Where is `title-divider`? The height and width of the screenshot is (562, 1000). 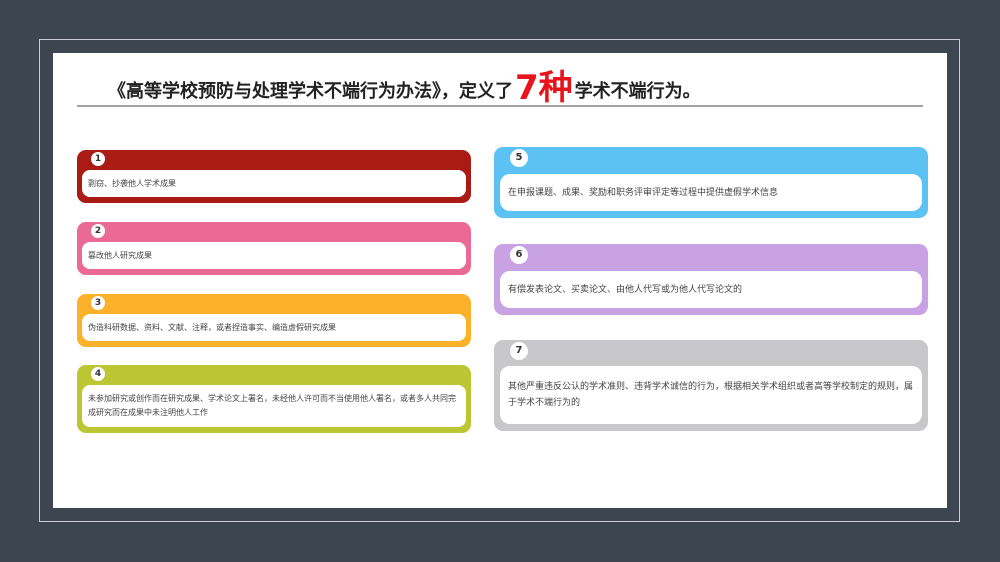 title-divider is located at coordinates (500, 106).